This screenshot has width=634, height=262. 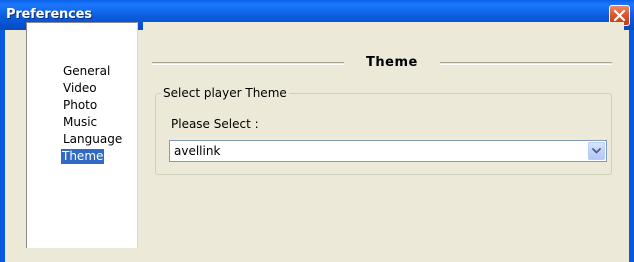 I want to click on dropdown-button, so click(x=596, y=151).